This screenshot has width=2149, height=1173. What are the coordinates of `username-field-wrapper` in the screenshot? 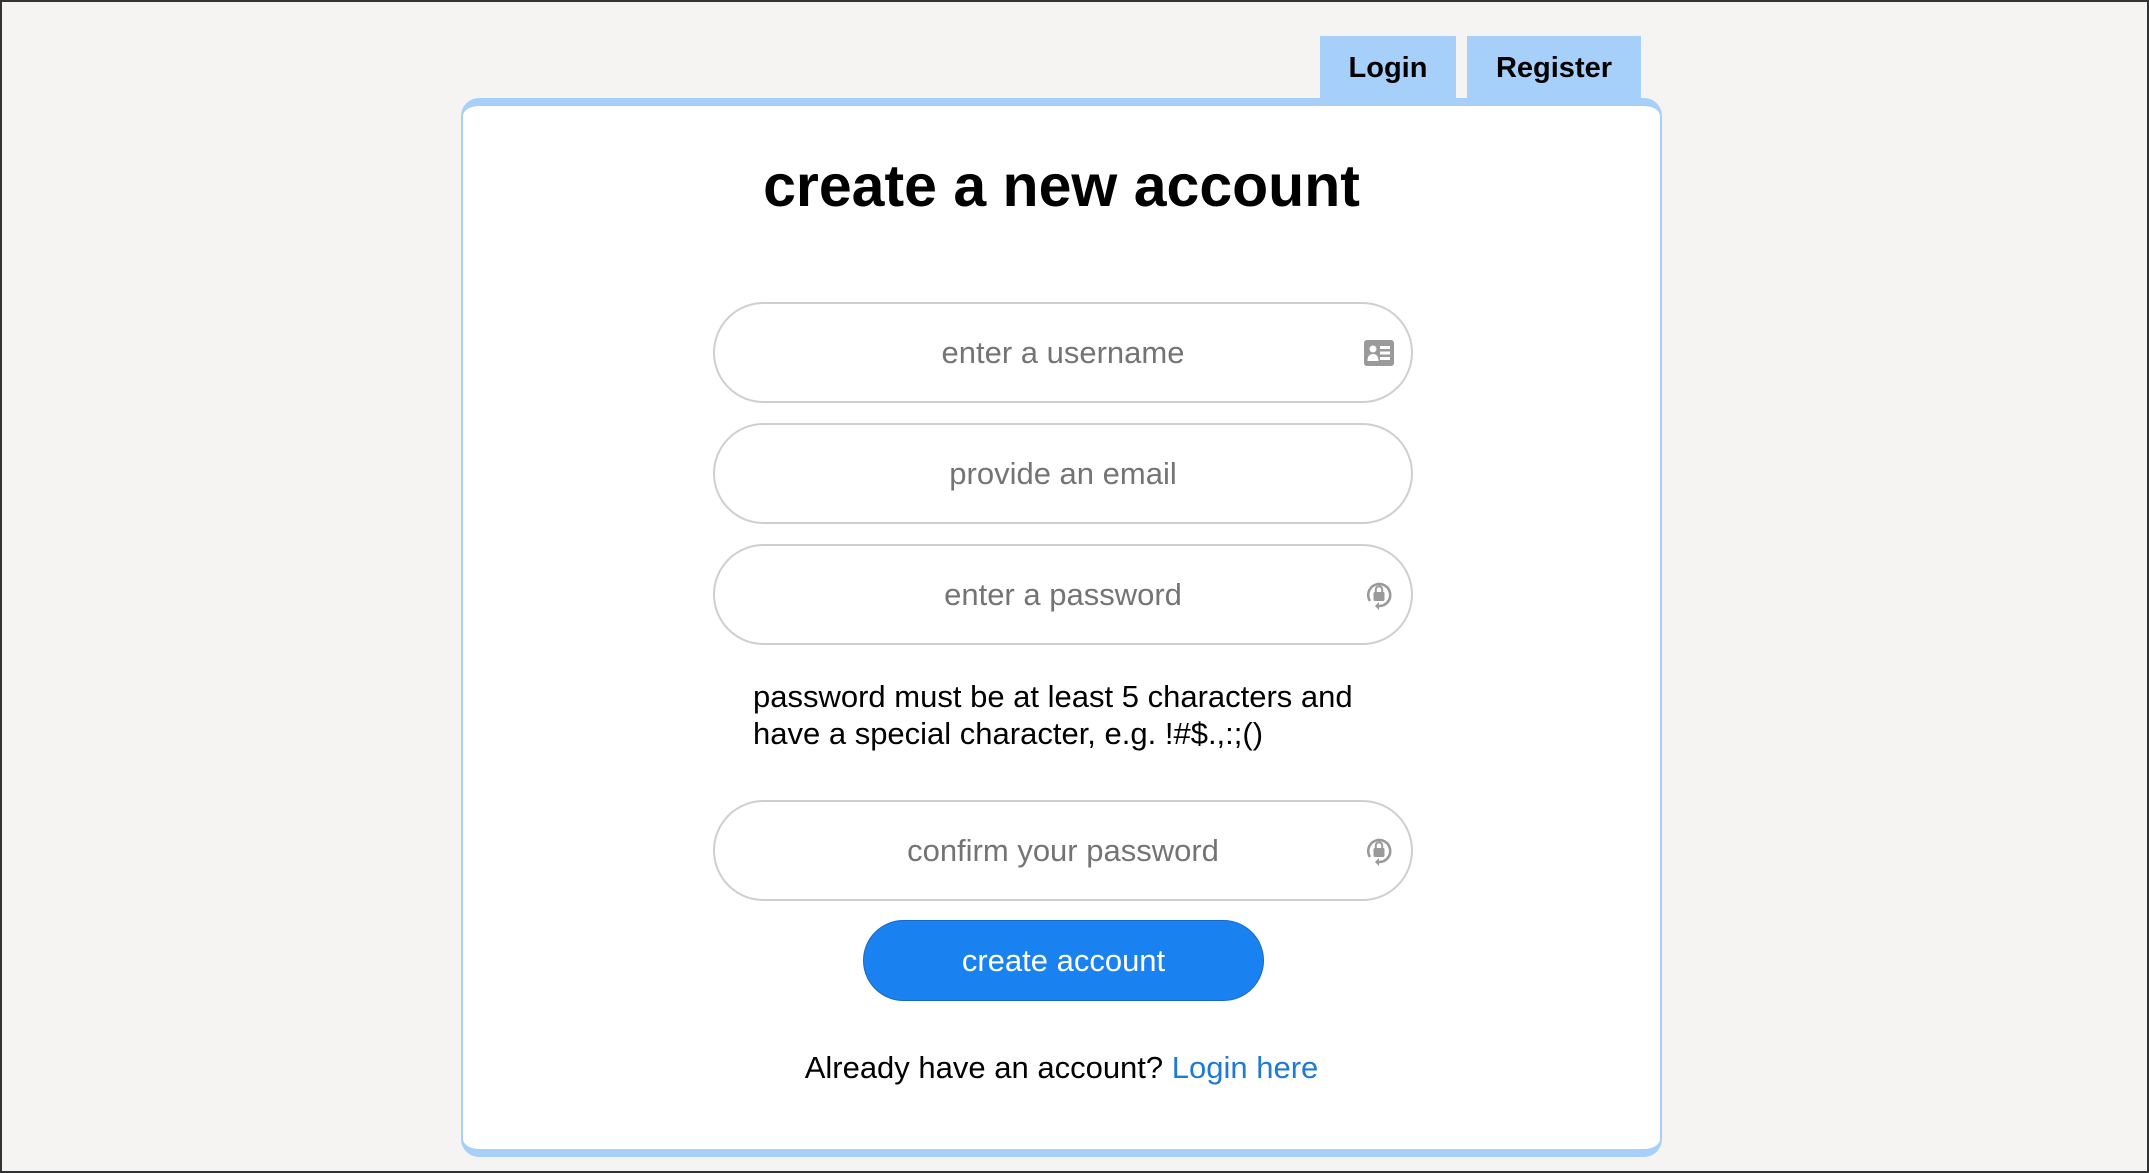 It's located at (1063, 352).